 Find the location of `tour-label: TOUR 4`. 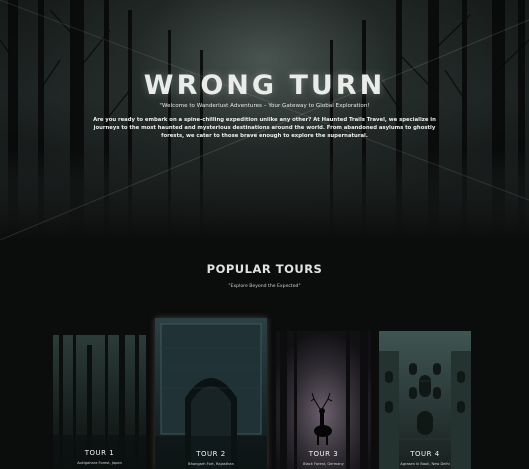

tour-label: TOUR 4 is located at coordinates (425, 454).